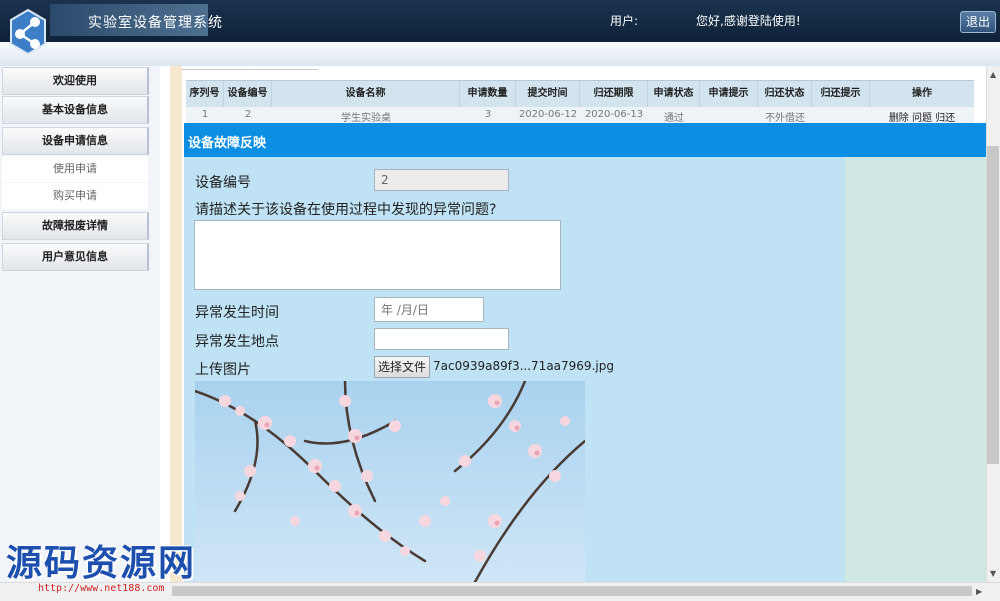  What do you see at coordinates (523, 366) in the screenshot?
I see `selected-file-name: 7ac0939a89f3...71aa7969.jpg` at bounding box center [523, 366].